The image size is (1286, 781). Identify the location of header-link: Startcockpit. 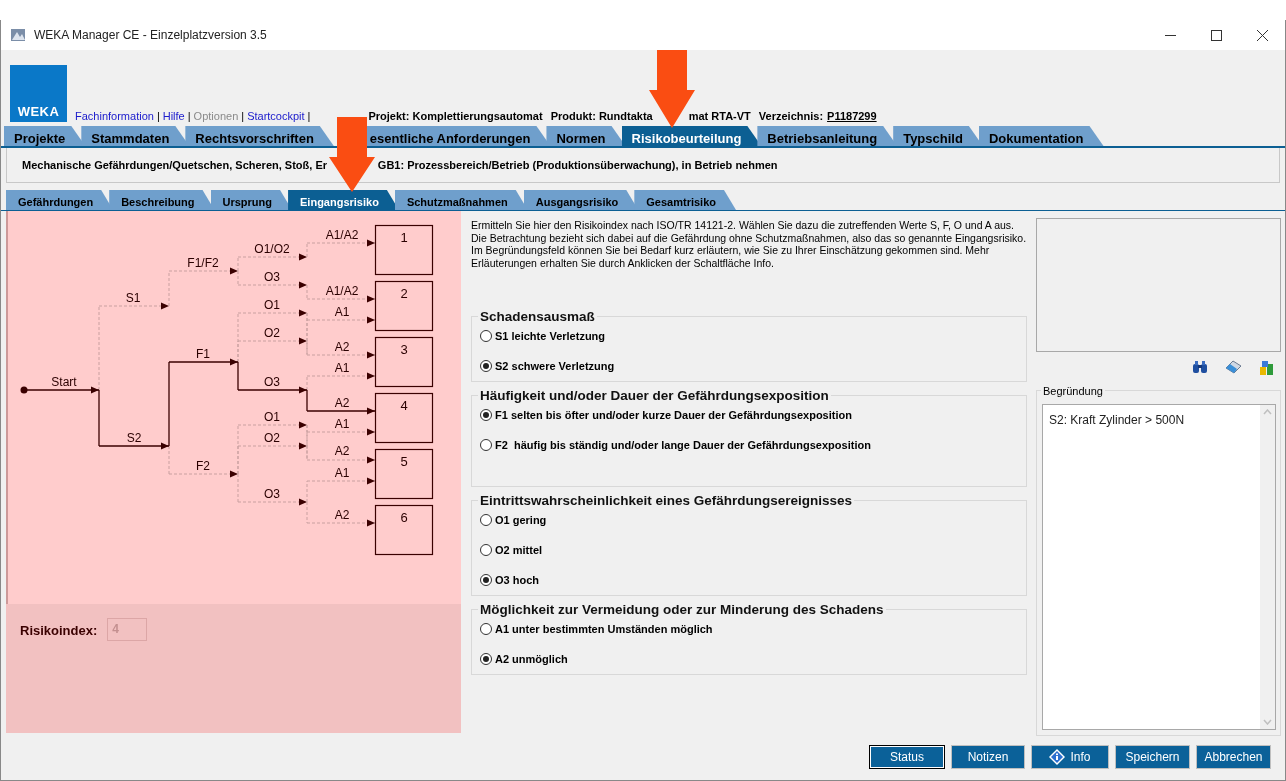
(276, 115).